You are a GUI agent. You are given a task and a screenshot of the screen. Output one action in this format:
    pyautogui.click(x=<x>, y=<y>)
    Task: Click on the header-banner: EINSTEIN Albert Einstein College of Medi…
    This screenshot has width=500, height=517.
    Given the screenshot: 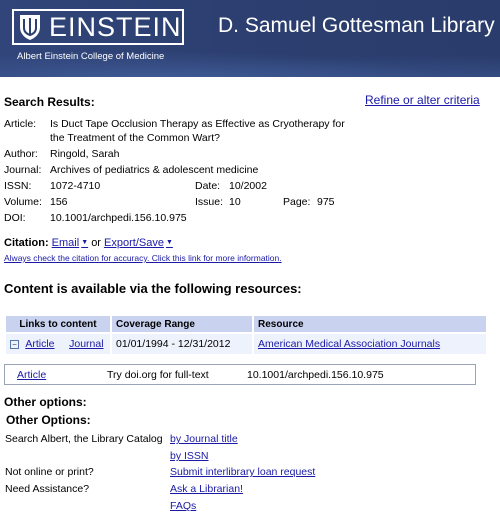 What is the action you would take?
    pyautogui.click(x=250, y=38)
    